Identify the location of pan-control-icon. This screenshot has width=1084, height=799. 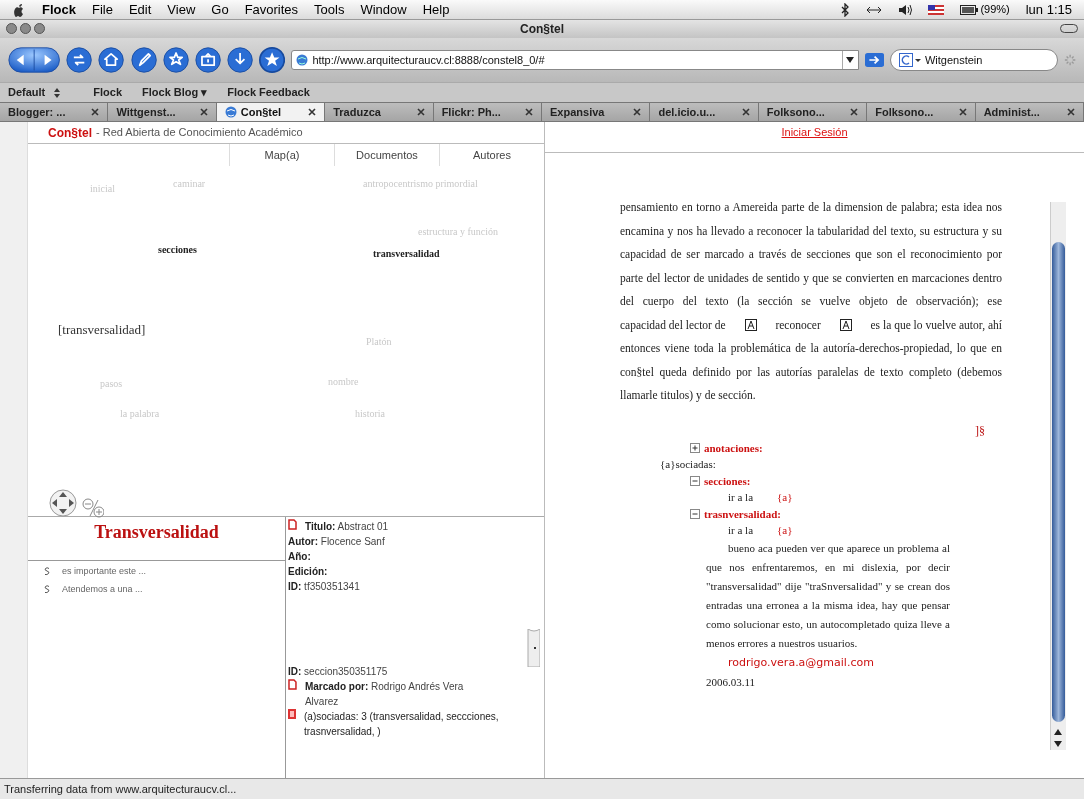
(63, 503).